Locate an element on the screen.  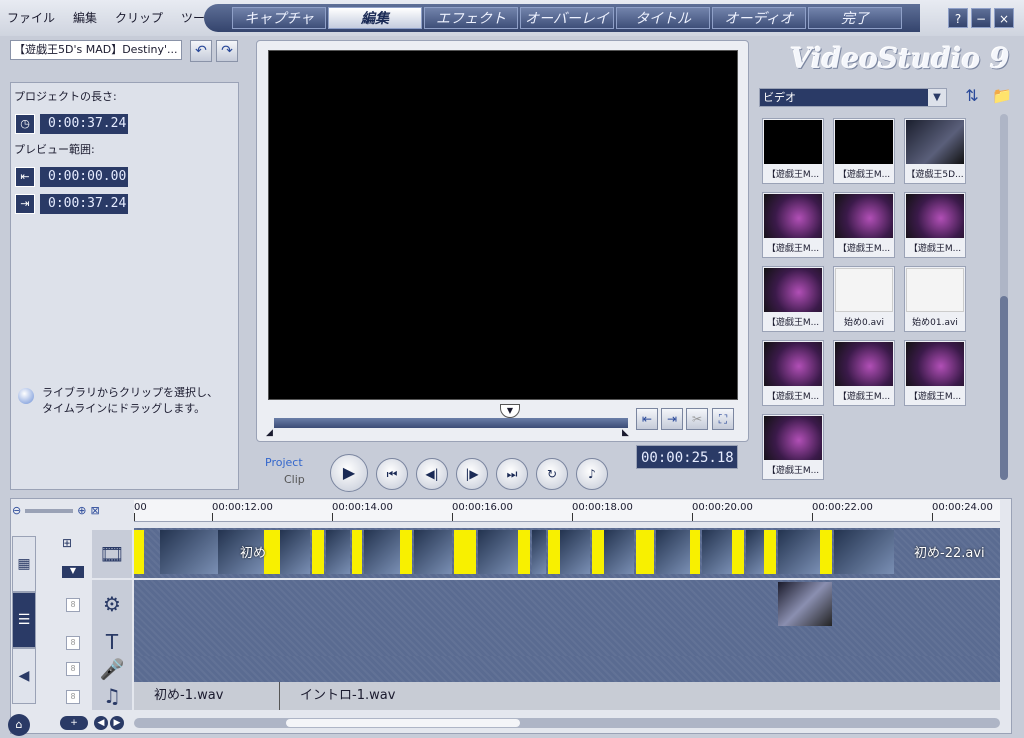
enlarge-icon: ⛶ is located at coordinates (723, 419).